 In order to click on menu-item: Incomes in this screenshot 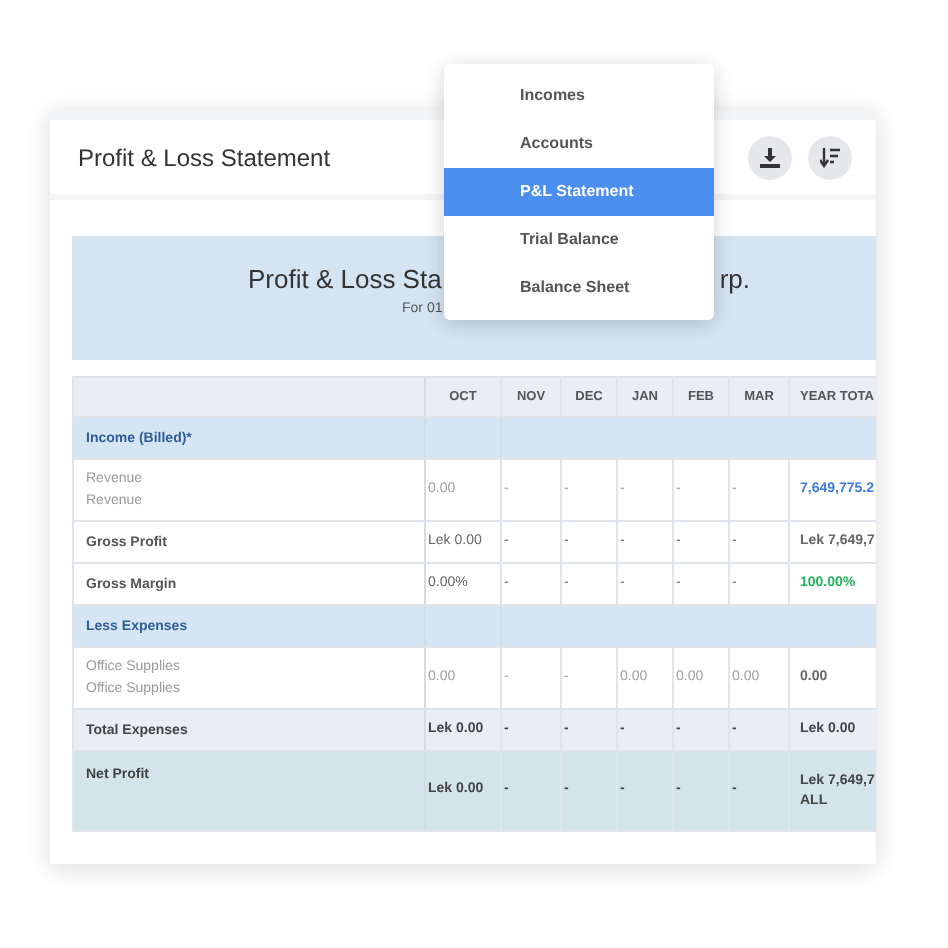, I will do `click(579, 96)`.